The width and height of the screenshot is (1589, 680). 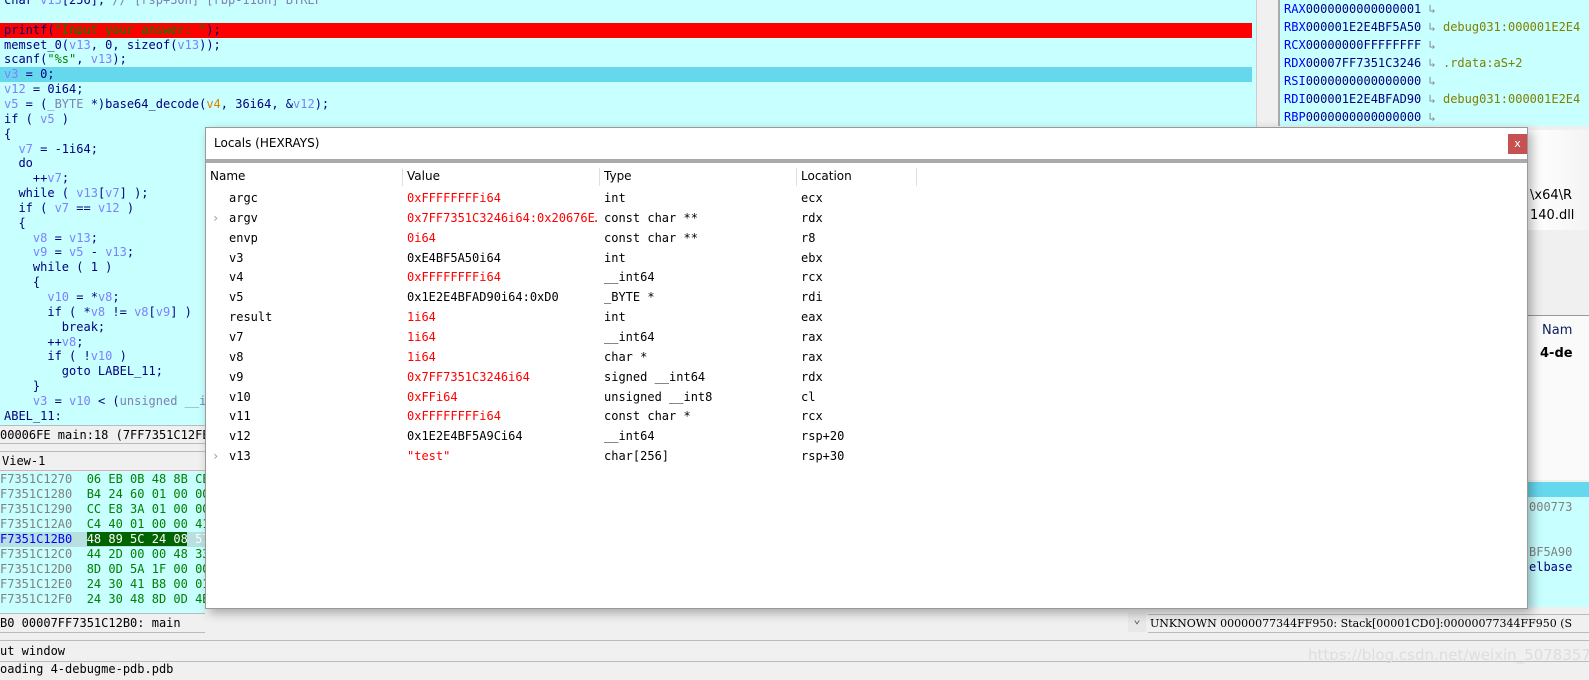 I want to click on local-location: rcx, so click(x=812, y=416).